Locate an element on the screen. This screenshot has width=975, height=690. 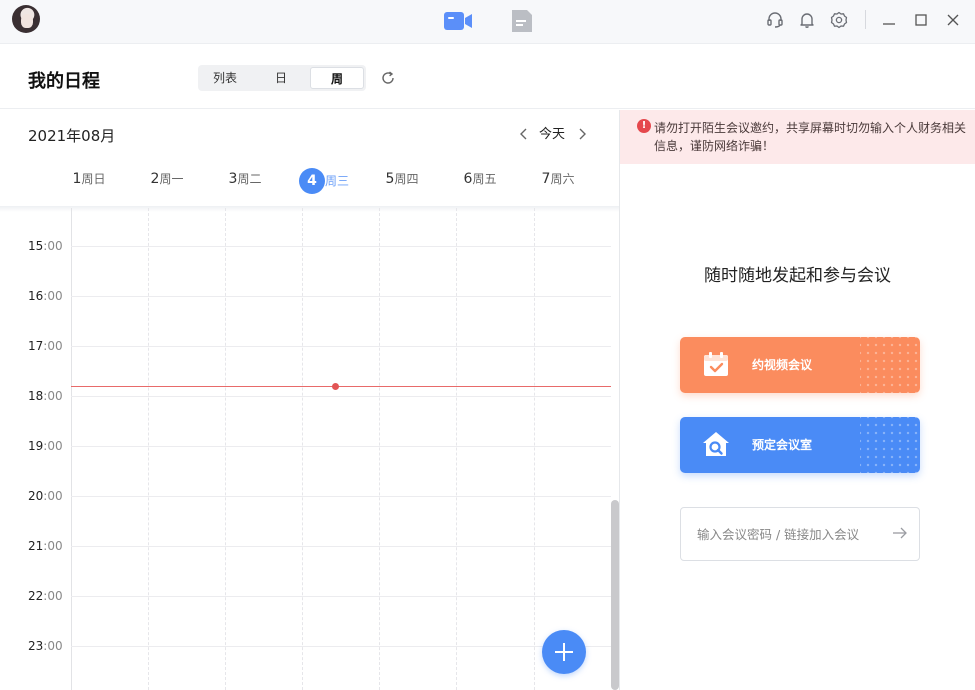
title-bar is located at coordinates (487, 22).